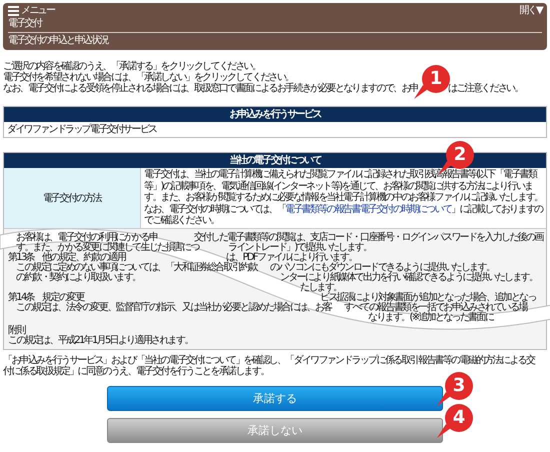 This screenshot has width=550, height=452. What do you see at coordinates (17, 331) in the screenshot?
I see `appendix-title: 附則` at bounding box center [17, 331].